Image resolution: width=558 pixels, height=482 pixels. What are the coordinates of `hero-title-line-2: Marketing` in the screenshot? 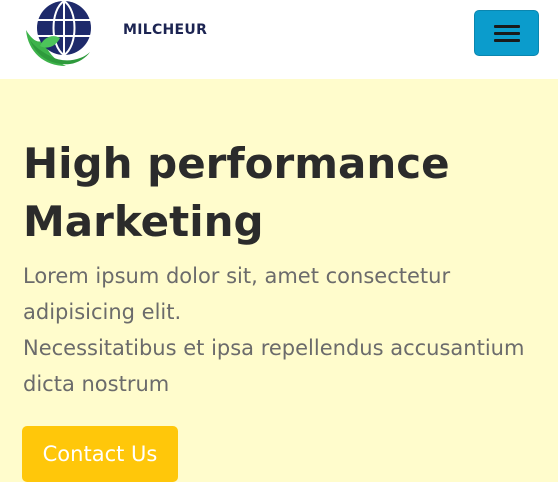 It's located at (143, 221).